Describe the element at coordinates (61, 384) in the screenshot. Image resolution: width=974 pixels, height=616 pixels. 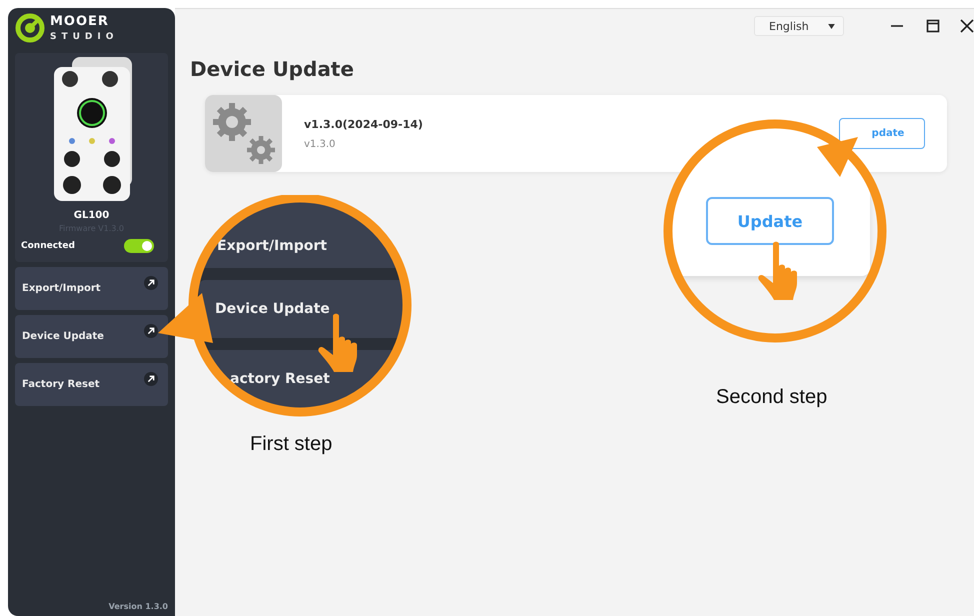
I see `menu-label: Factory Reset` at that location.